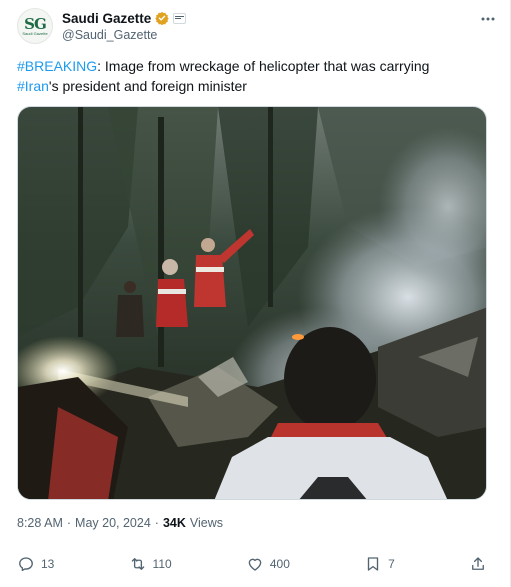 The height and width of the screenshot is (587, 511). I want to click on repost-button: 110, so click(150, 564).